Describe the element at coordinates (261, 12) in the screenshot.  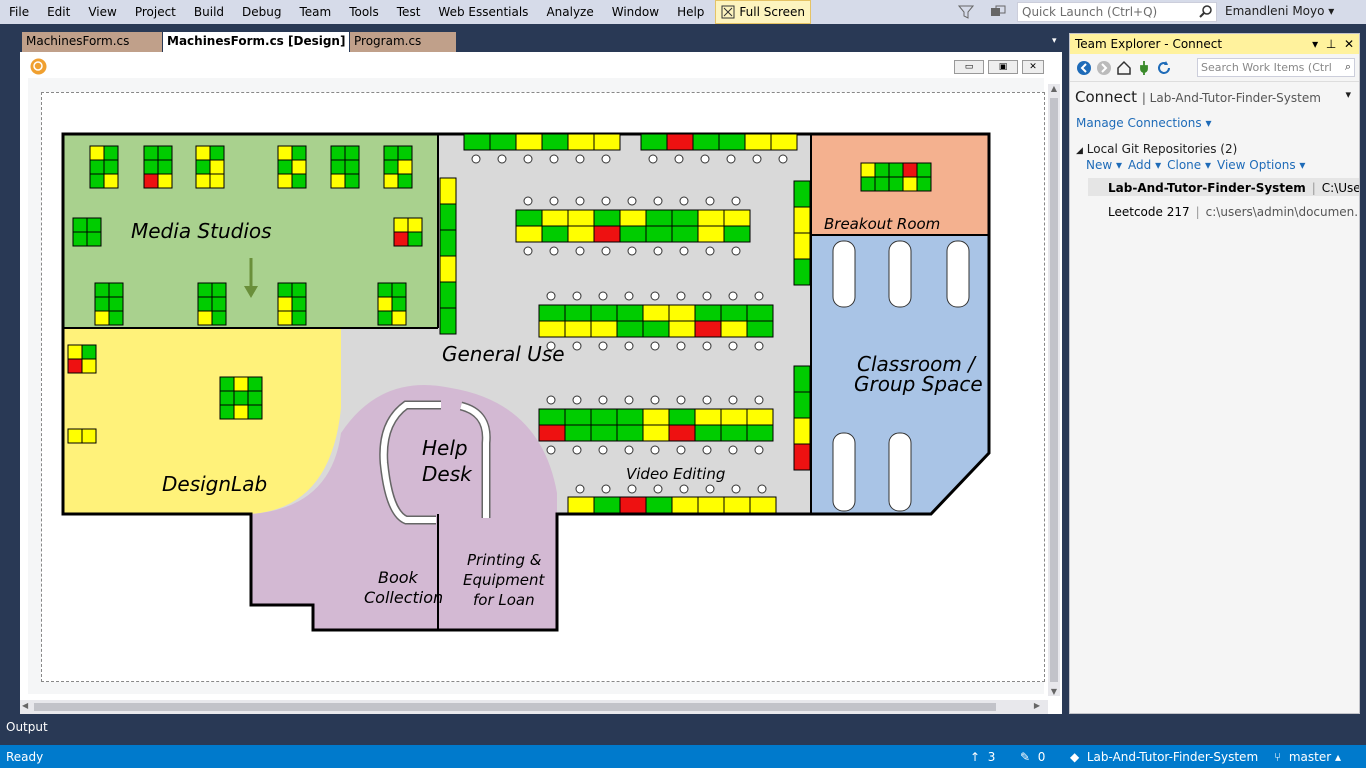
I see `menu-debug: Debug` at that location.